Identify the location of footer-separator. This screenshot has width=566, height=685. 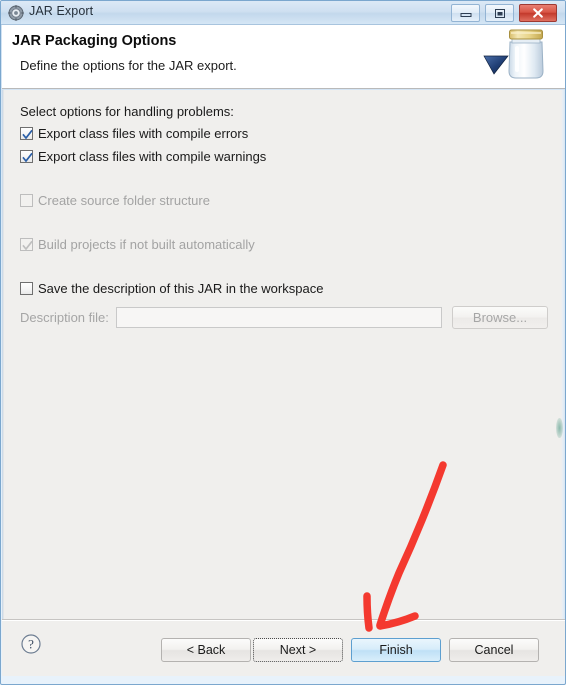
(283, 620).